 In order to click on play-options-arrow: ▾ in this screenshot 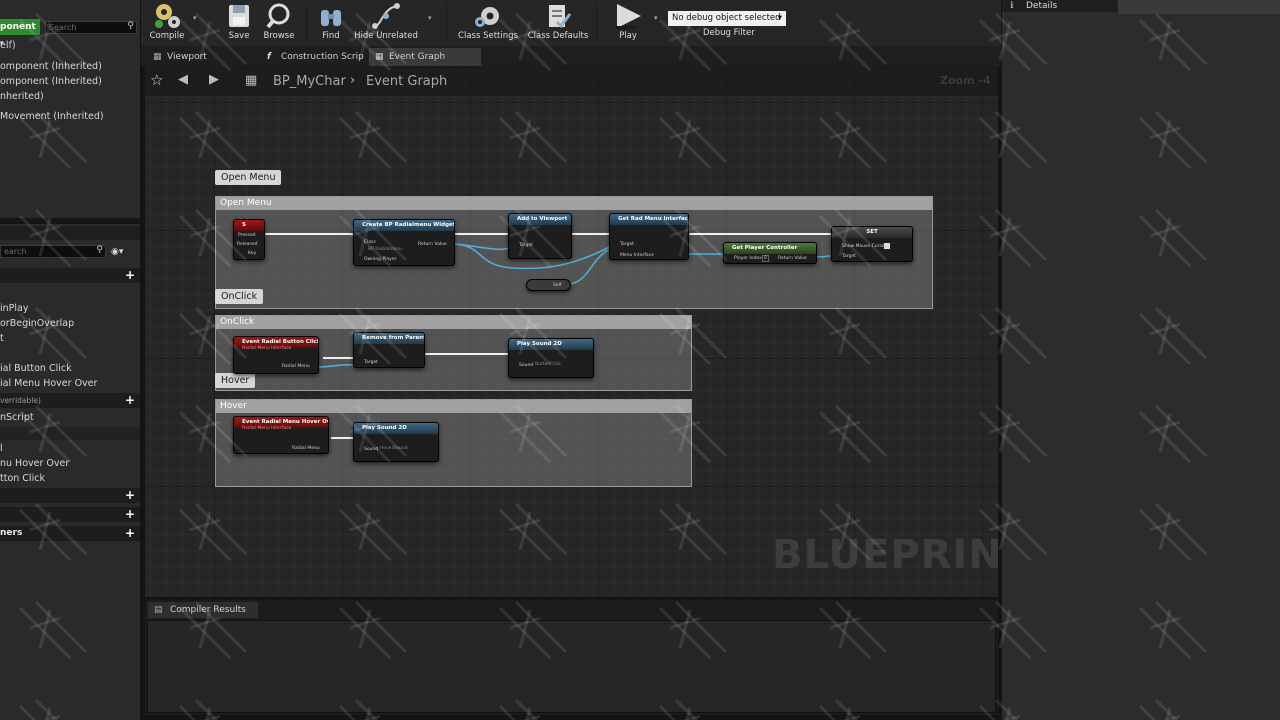, I will do `click(656, 18)`.